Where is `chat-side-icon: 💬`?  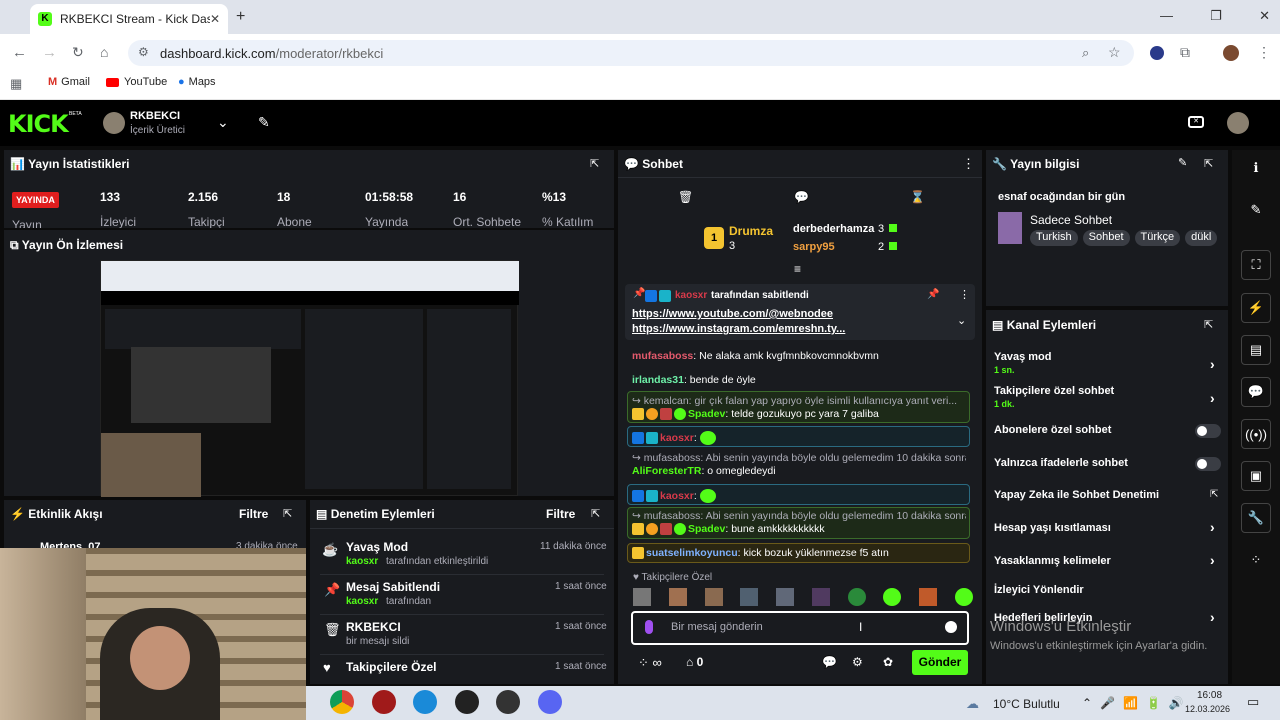
chat-side-icon: 💬 is located at coordinates (1256, 392).